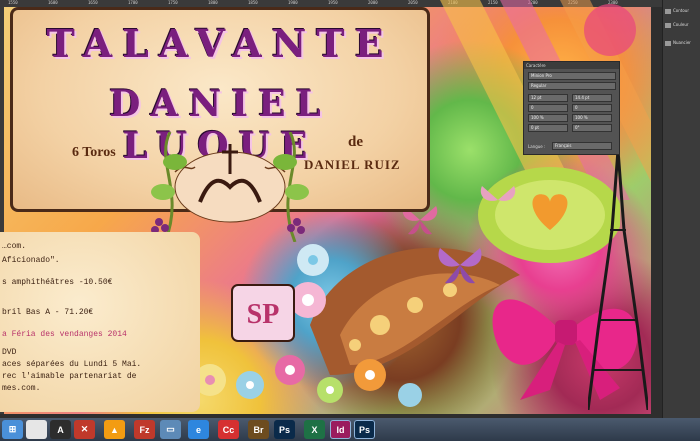 The width and height of the screenshot is (700, 441). What do you see at coordinates (537, 146) in the screenshot?
I see `language-label: Langue :` at bounding box center [537, 146].